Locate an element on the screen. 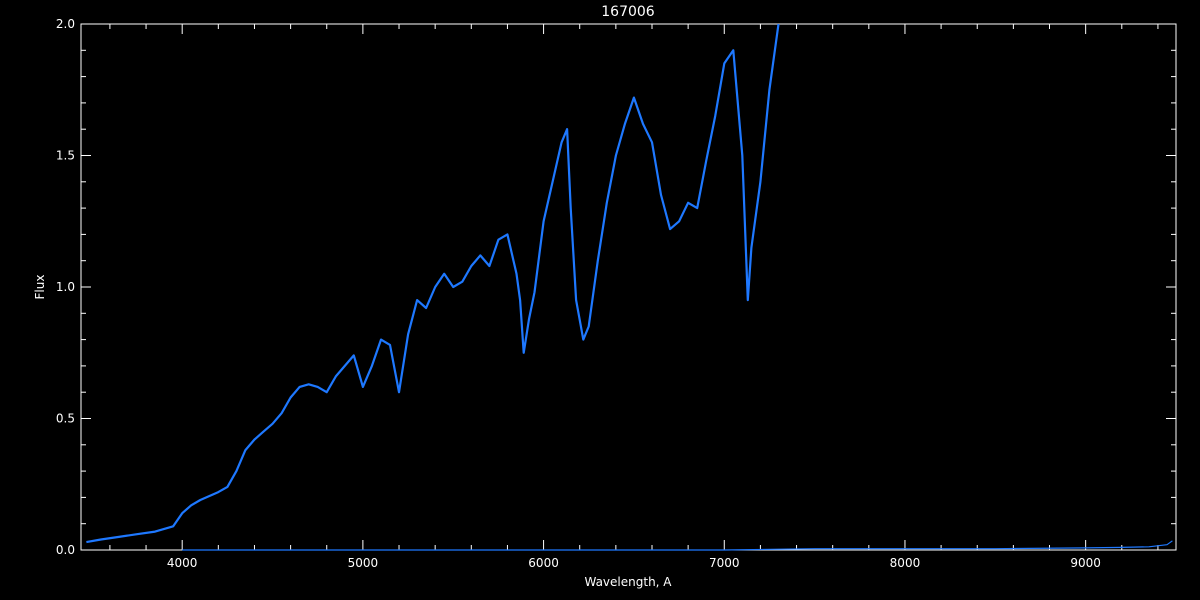  chart-title: 167006 is located at coordinates (628, 12).